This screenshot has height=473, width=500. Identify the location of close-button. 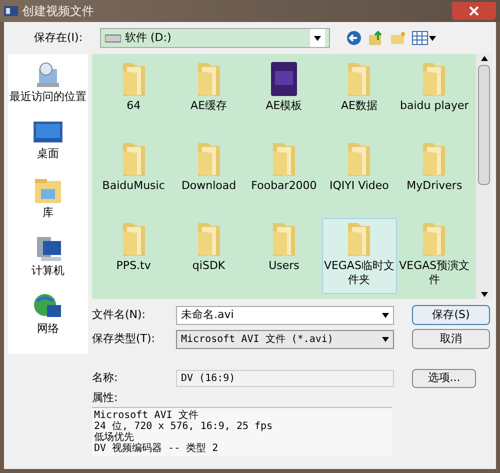
(474, 11).